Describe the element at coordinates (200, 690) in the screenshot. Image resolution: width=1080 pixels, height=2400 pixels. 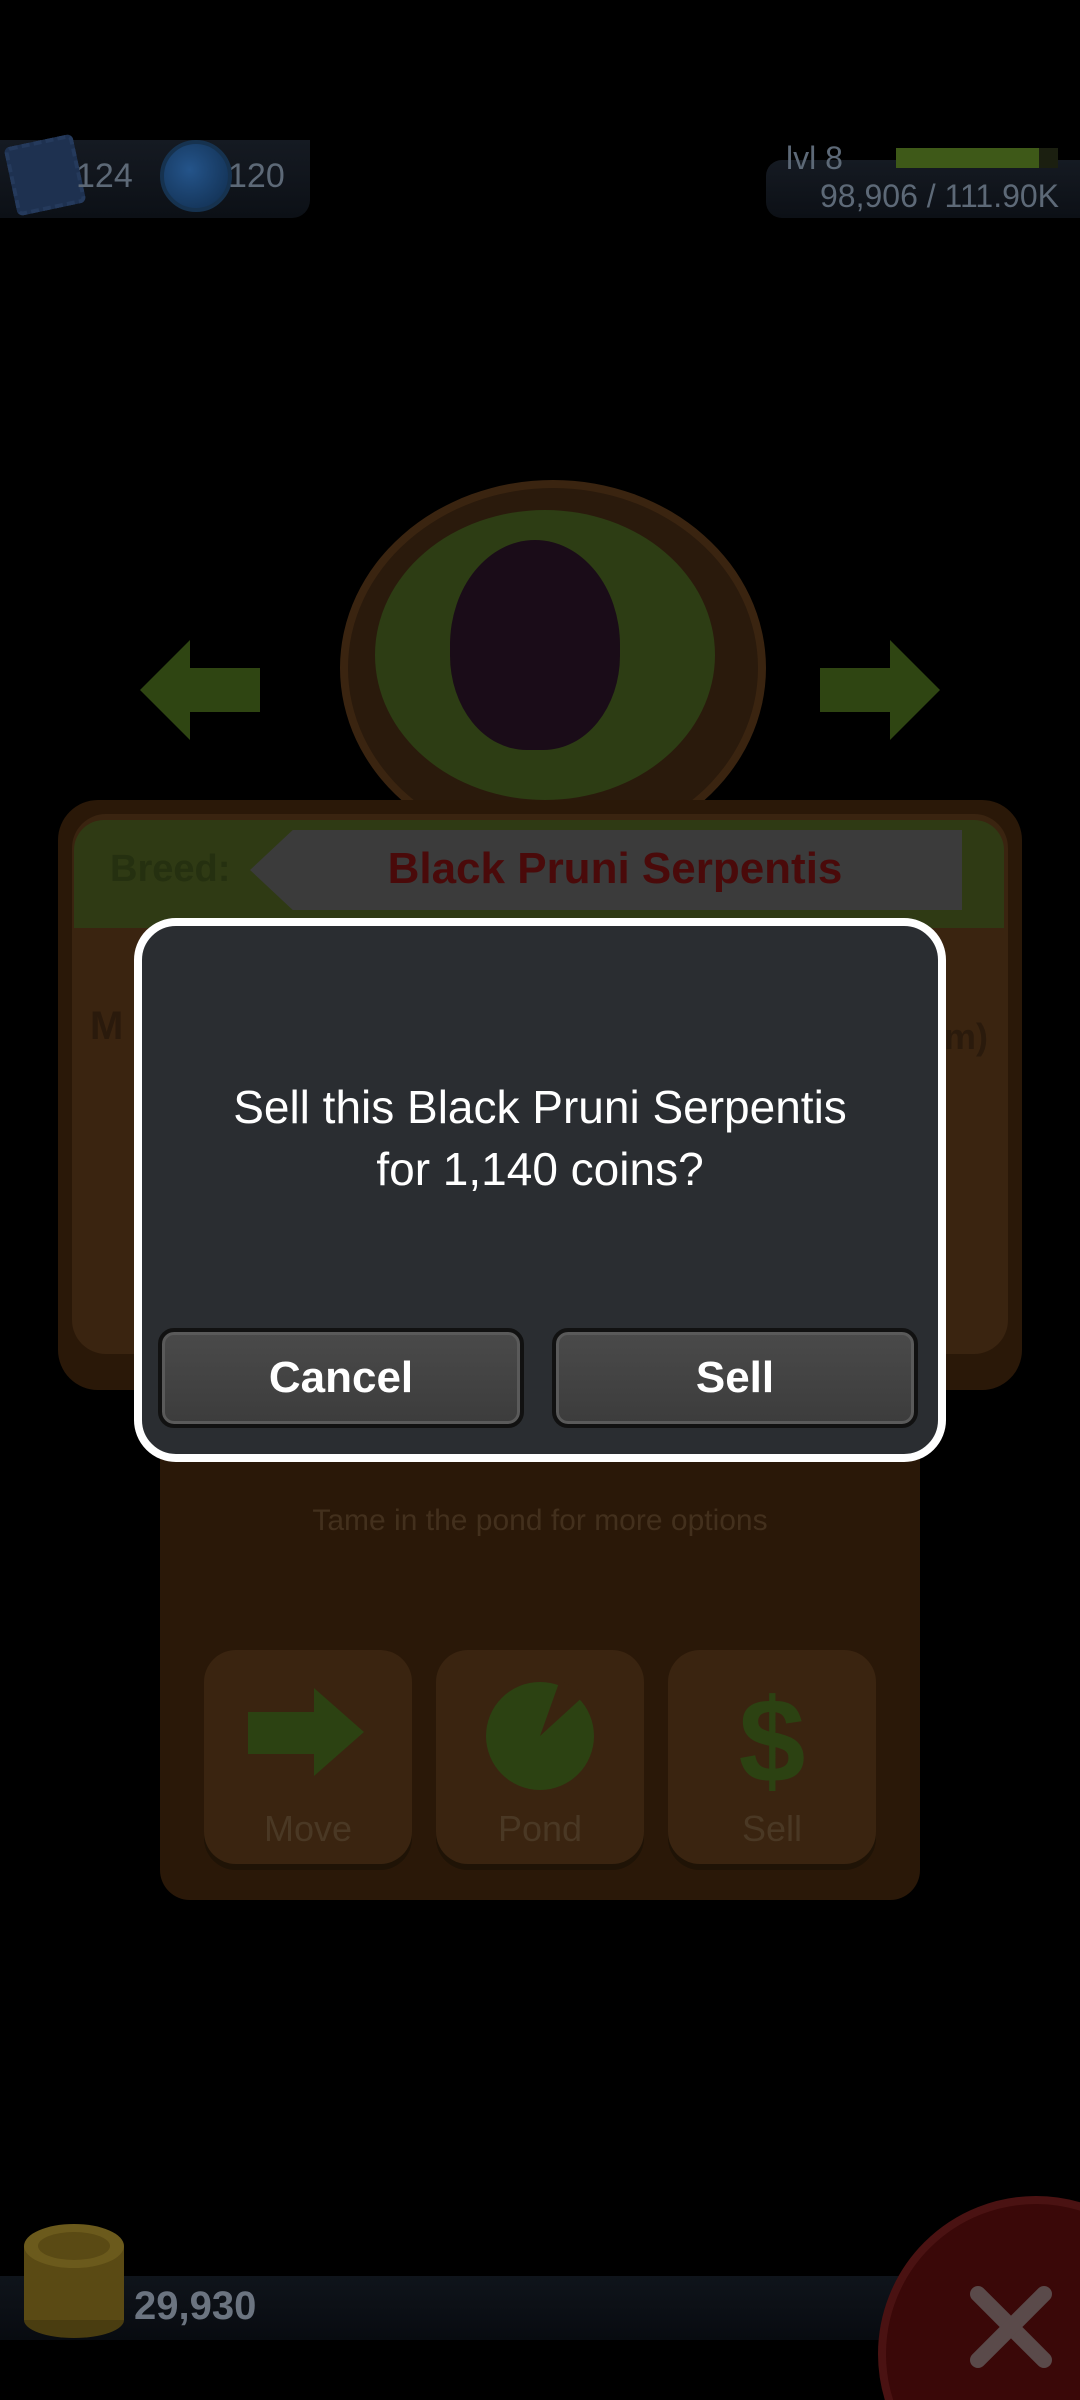
I see `previous-arrow-icon` at that location.